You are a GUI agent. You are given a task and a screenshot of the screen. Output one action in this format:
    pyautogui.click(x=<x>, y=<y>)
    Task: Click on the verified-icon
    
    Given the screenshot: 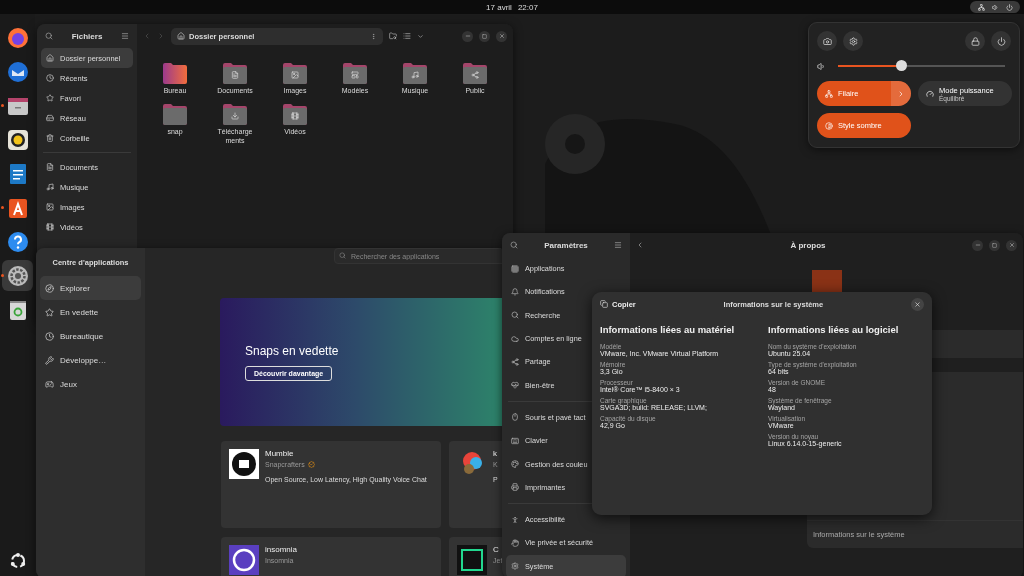 What is the action you would take?
    pyautogui.click(x=311, y=464)
    